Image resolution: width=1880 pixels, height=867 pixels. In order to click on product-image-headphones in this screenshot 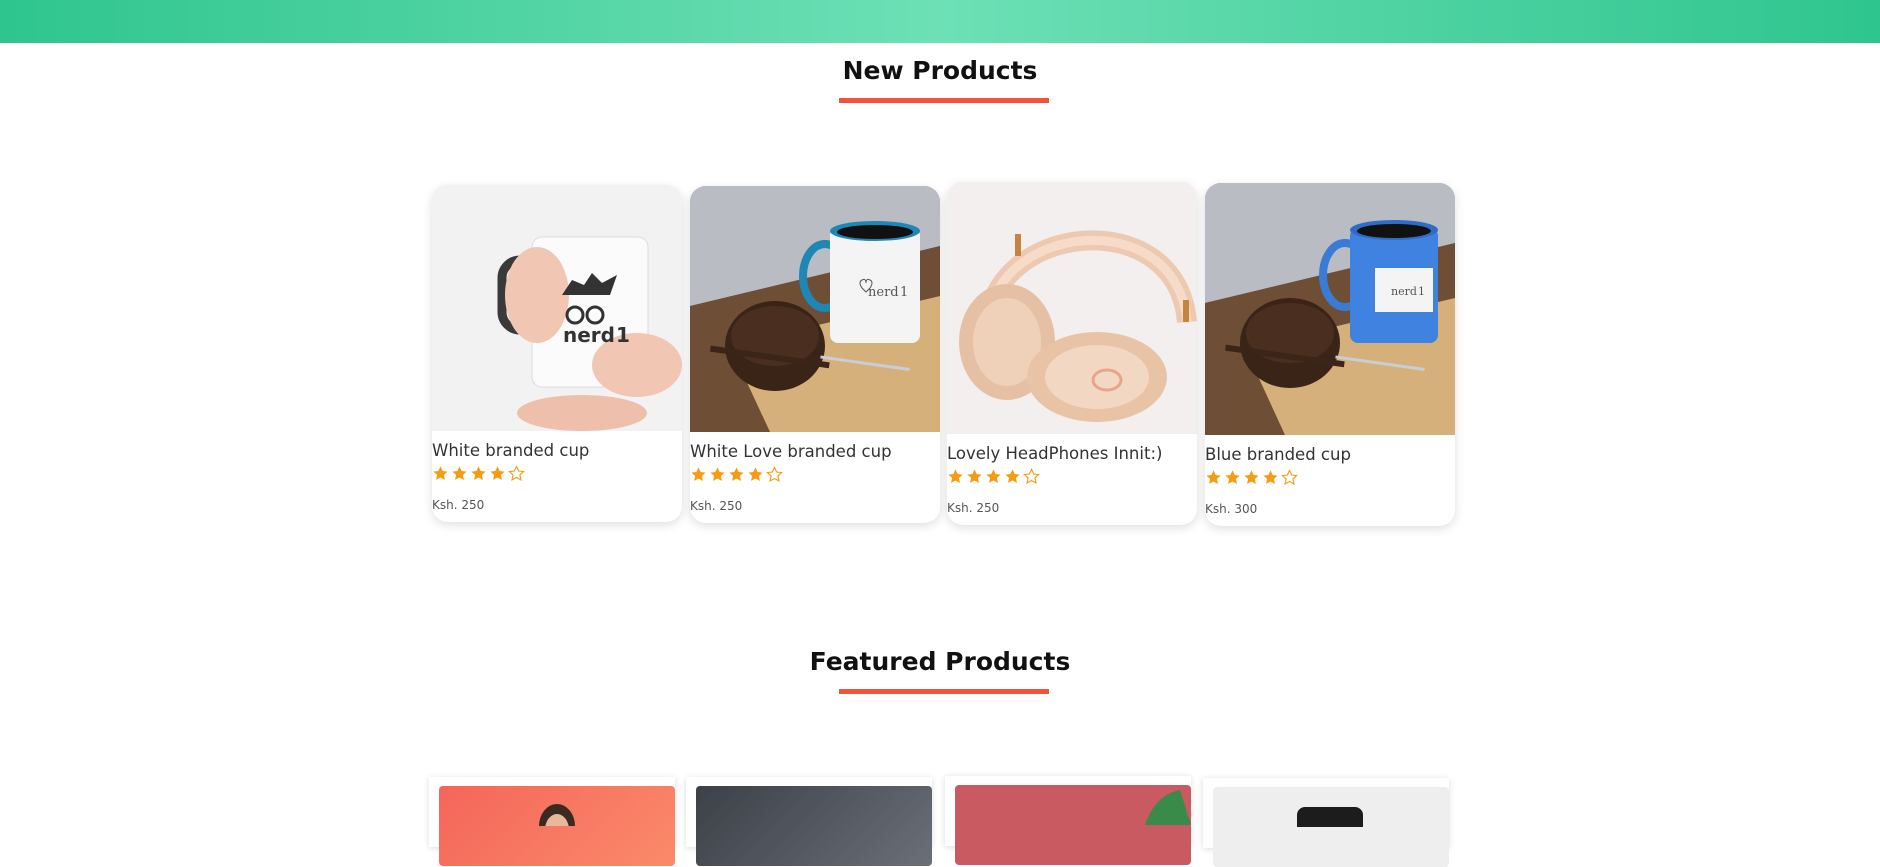, I will do `click(1072, 308)`.